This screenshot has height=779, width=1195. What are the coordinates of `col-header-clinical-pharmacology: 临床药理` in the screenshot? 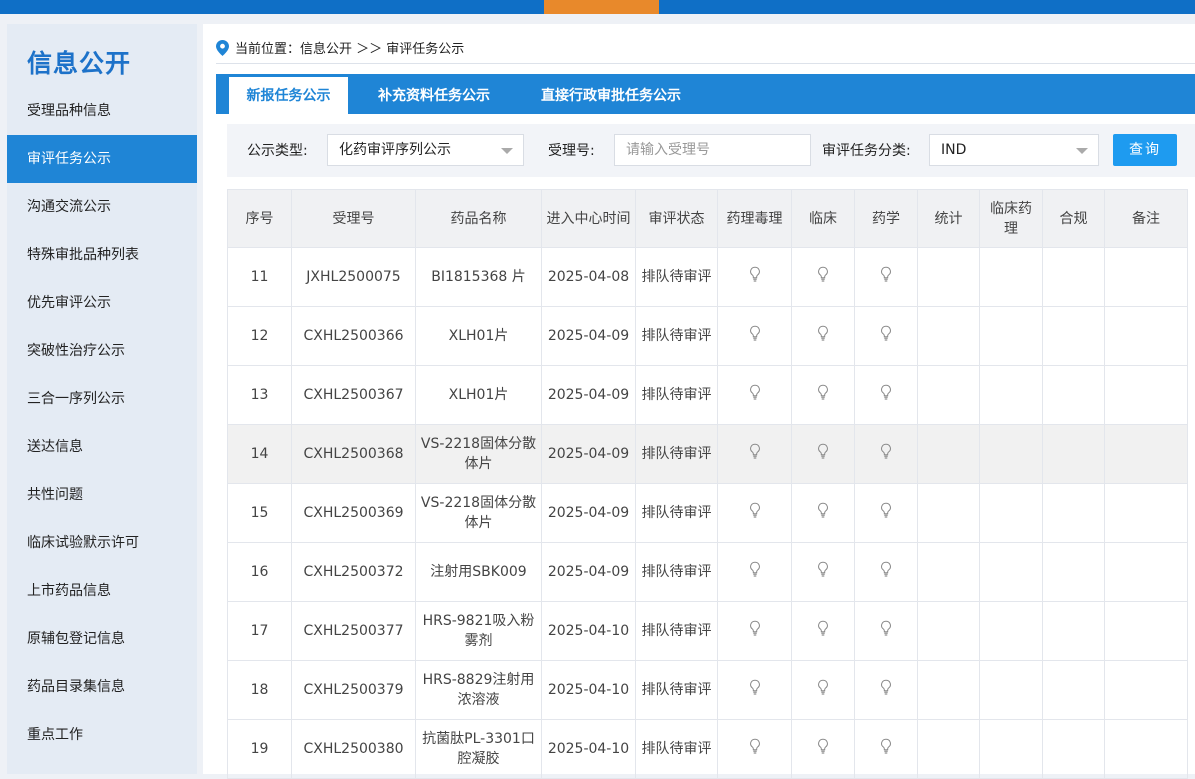 It's located at (1011, 218).